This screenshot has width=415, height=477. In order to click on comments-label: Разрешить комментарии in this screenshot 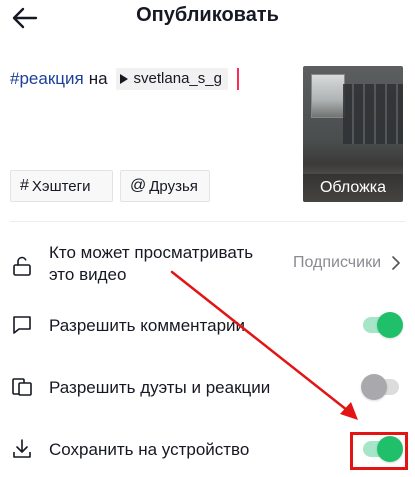, I will do `click(147, 325)`.